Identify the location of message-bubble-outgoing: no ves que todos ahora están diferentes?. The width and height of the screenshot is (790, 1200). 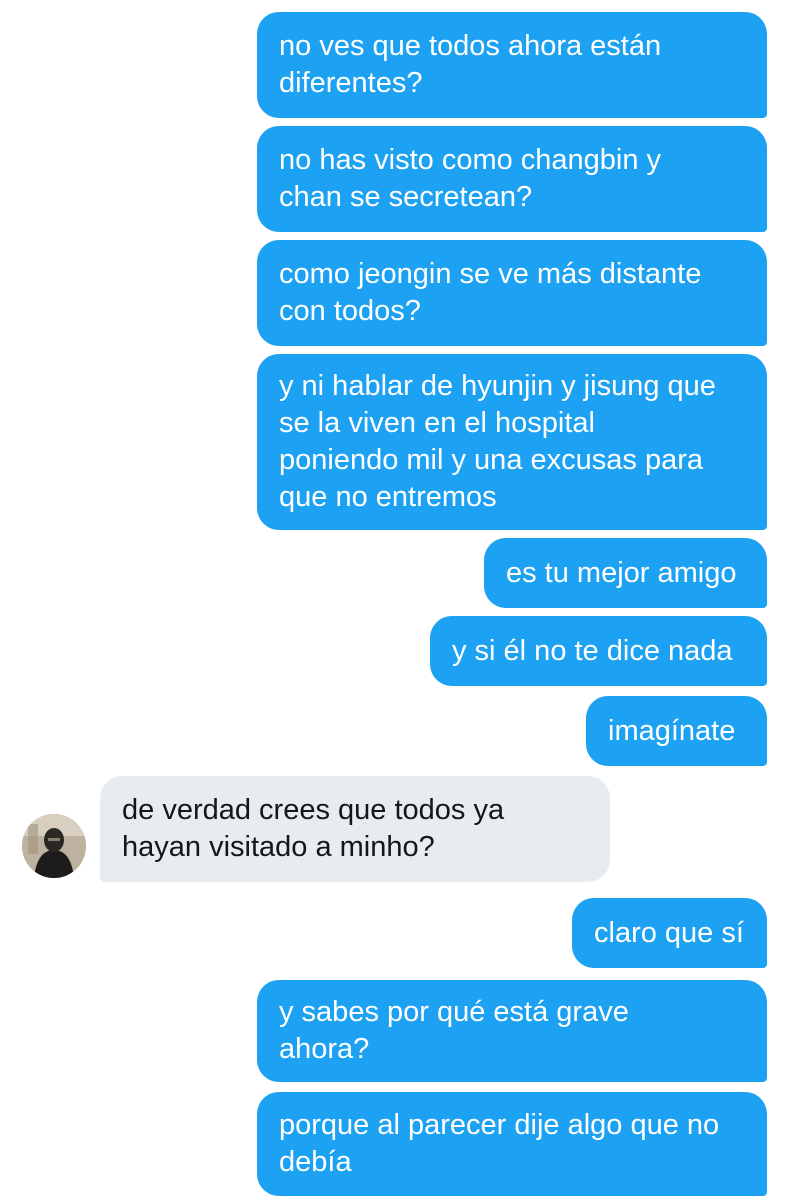
(512, 65).